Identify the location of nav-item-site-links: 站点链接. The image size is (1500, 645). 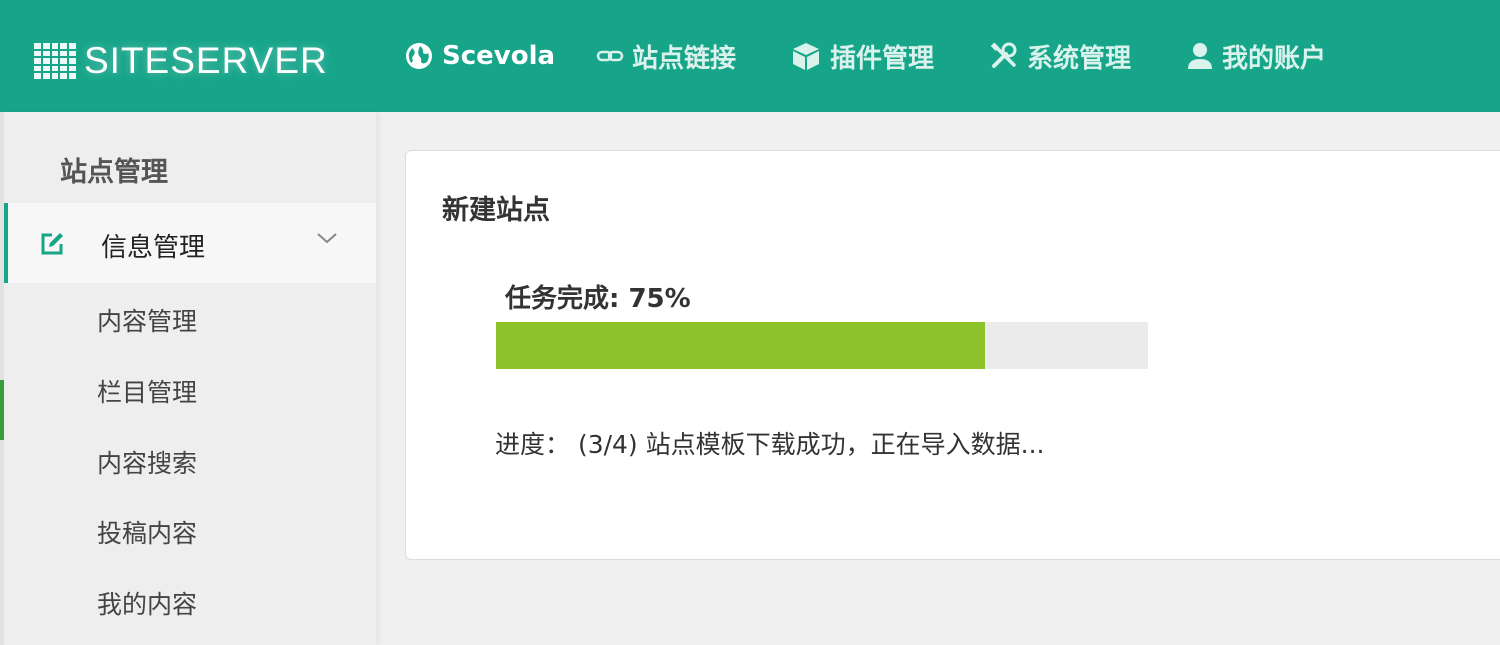
(666, 56).